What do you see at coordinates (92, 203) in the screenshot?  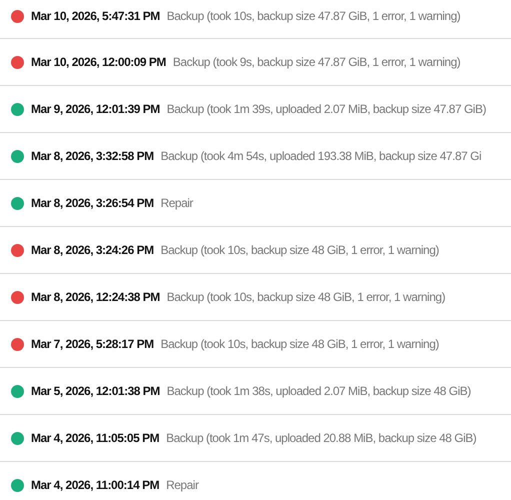 I see `event-time: Mar 8, 2026, 3:26:54 PM` at bounding box center [92, 203].